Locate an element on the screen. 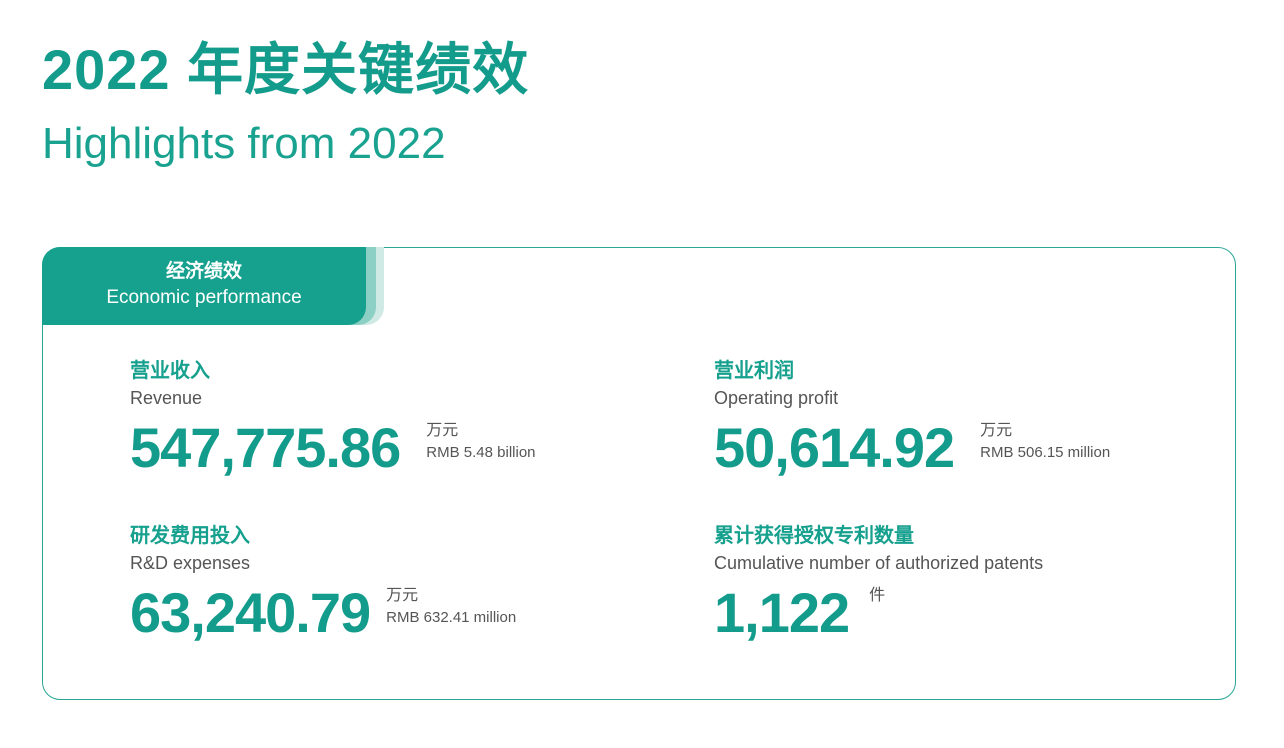  metric-unit-en: RMB 632.41 million is located at coordinates (451, 617).